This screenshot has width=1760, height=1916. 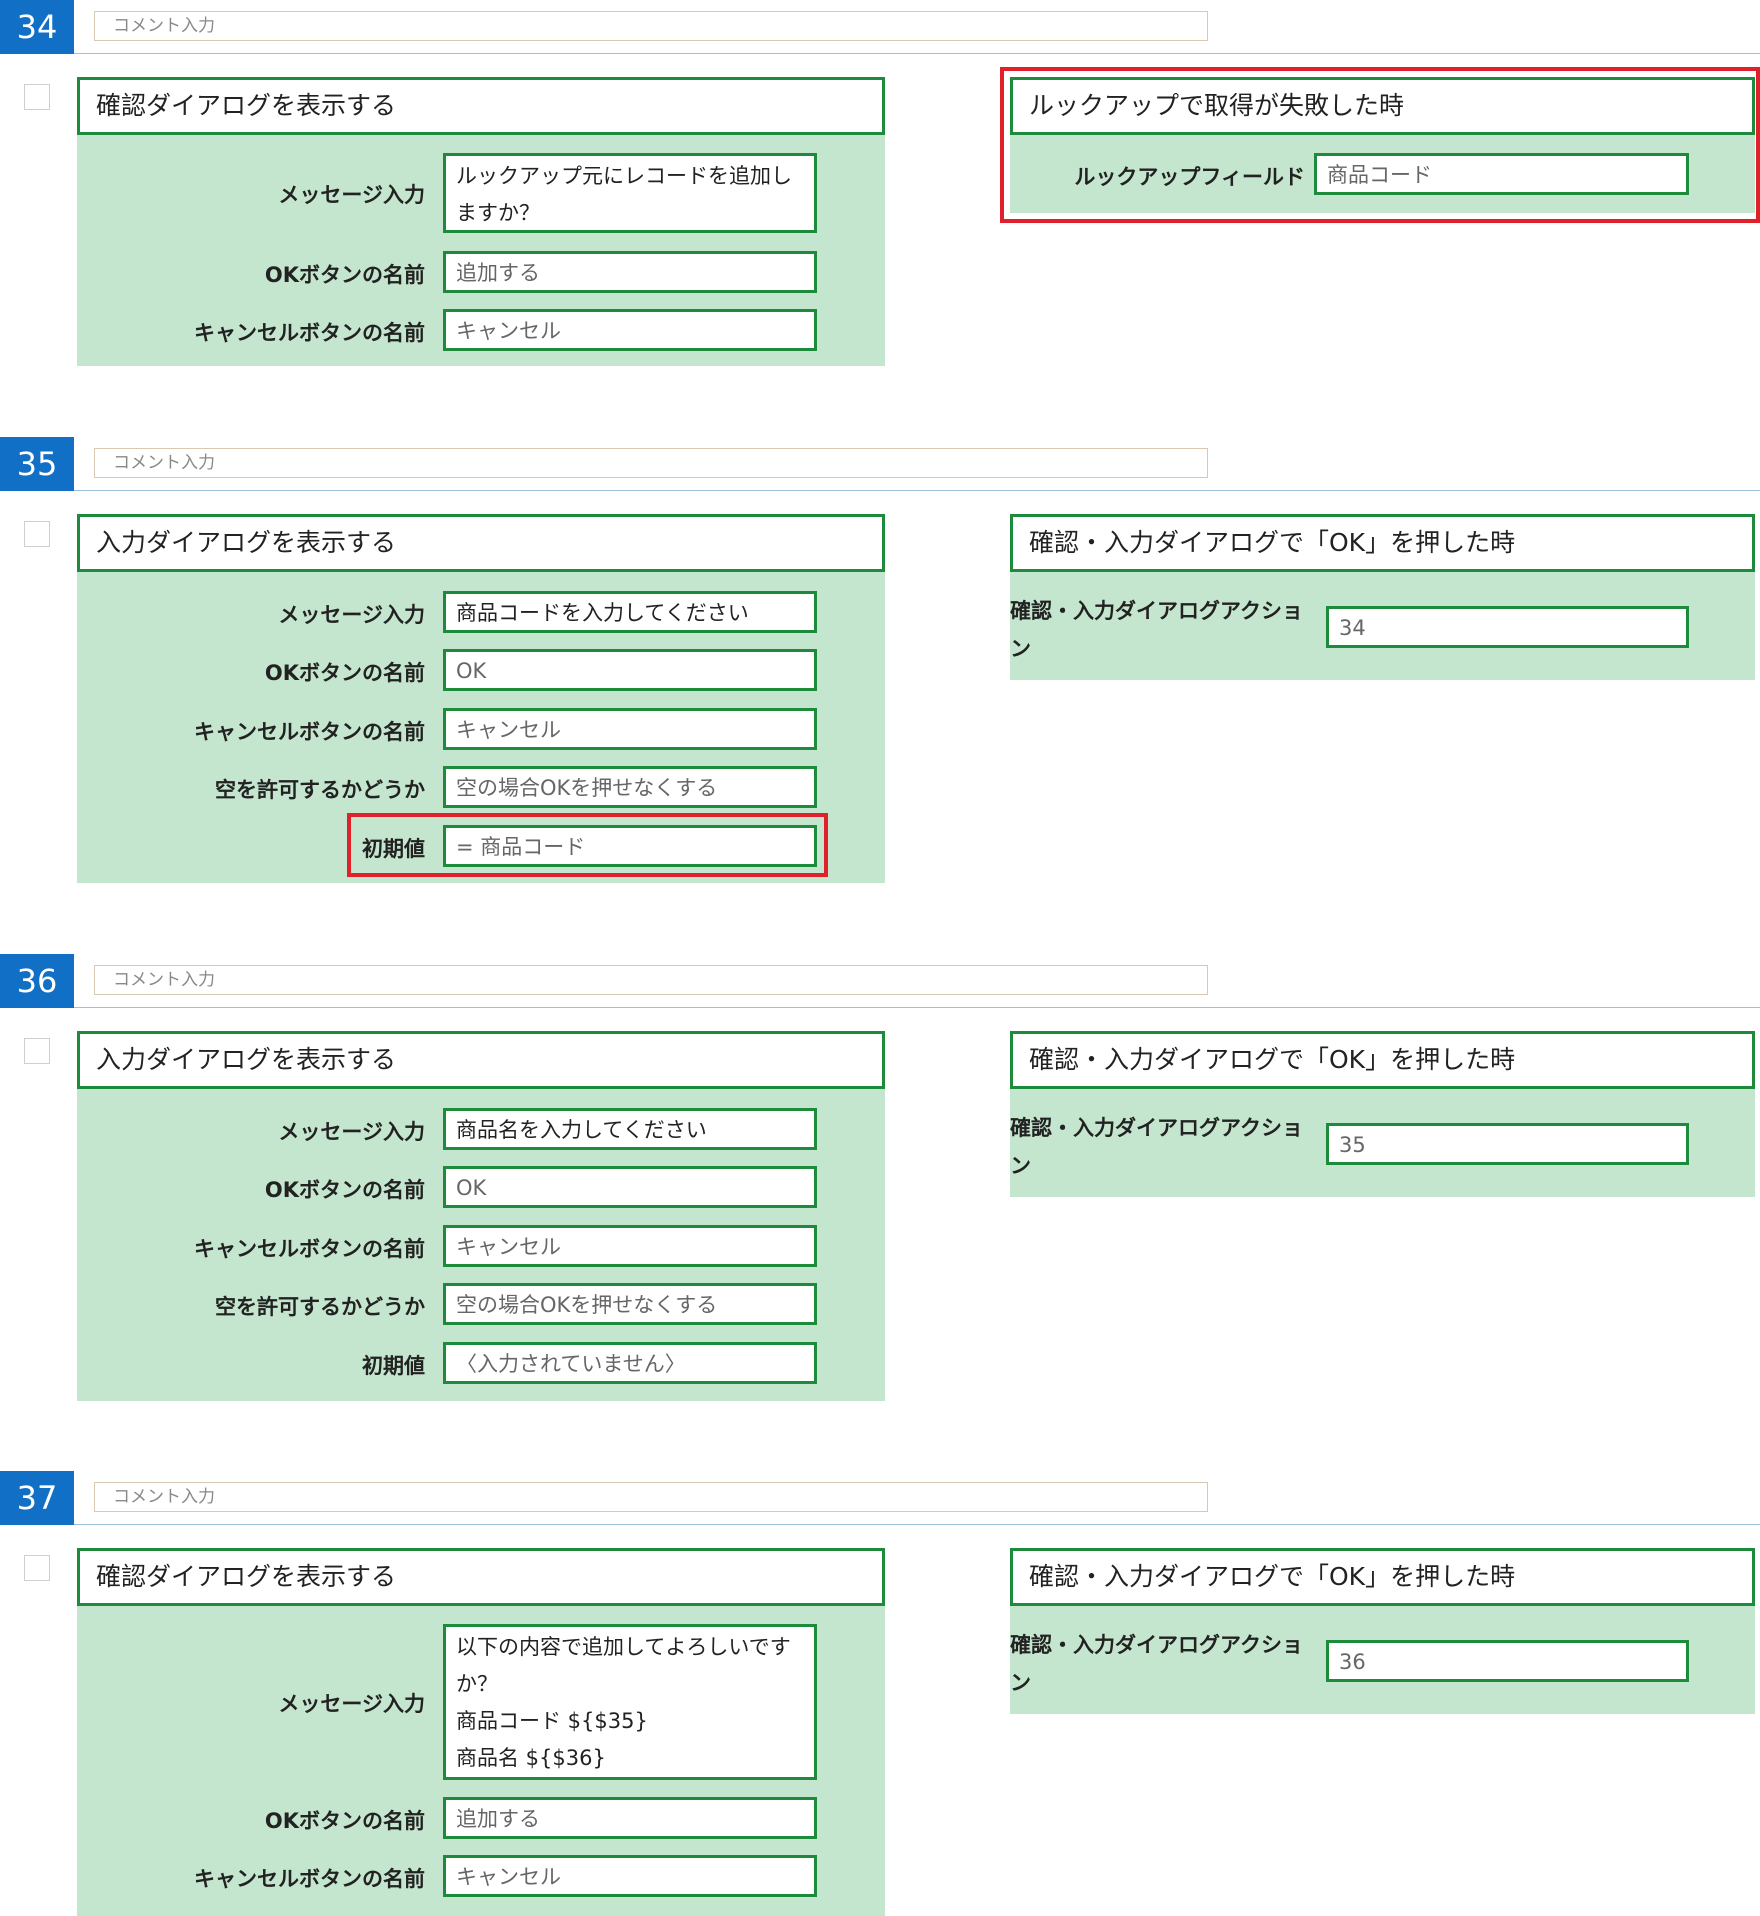 I want to click on dialog-action-input: 36, so click(x=1507, y=1661).